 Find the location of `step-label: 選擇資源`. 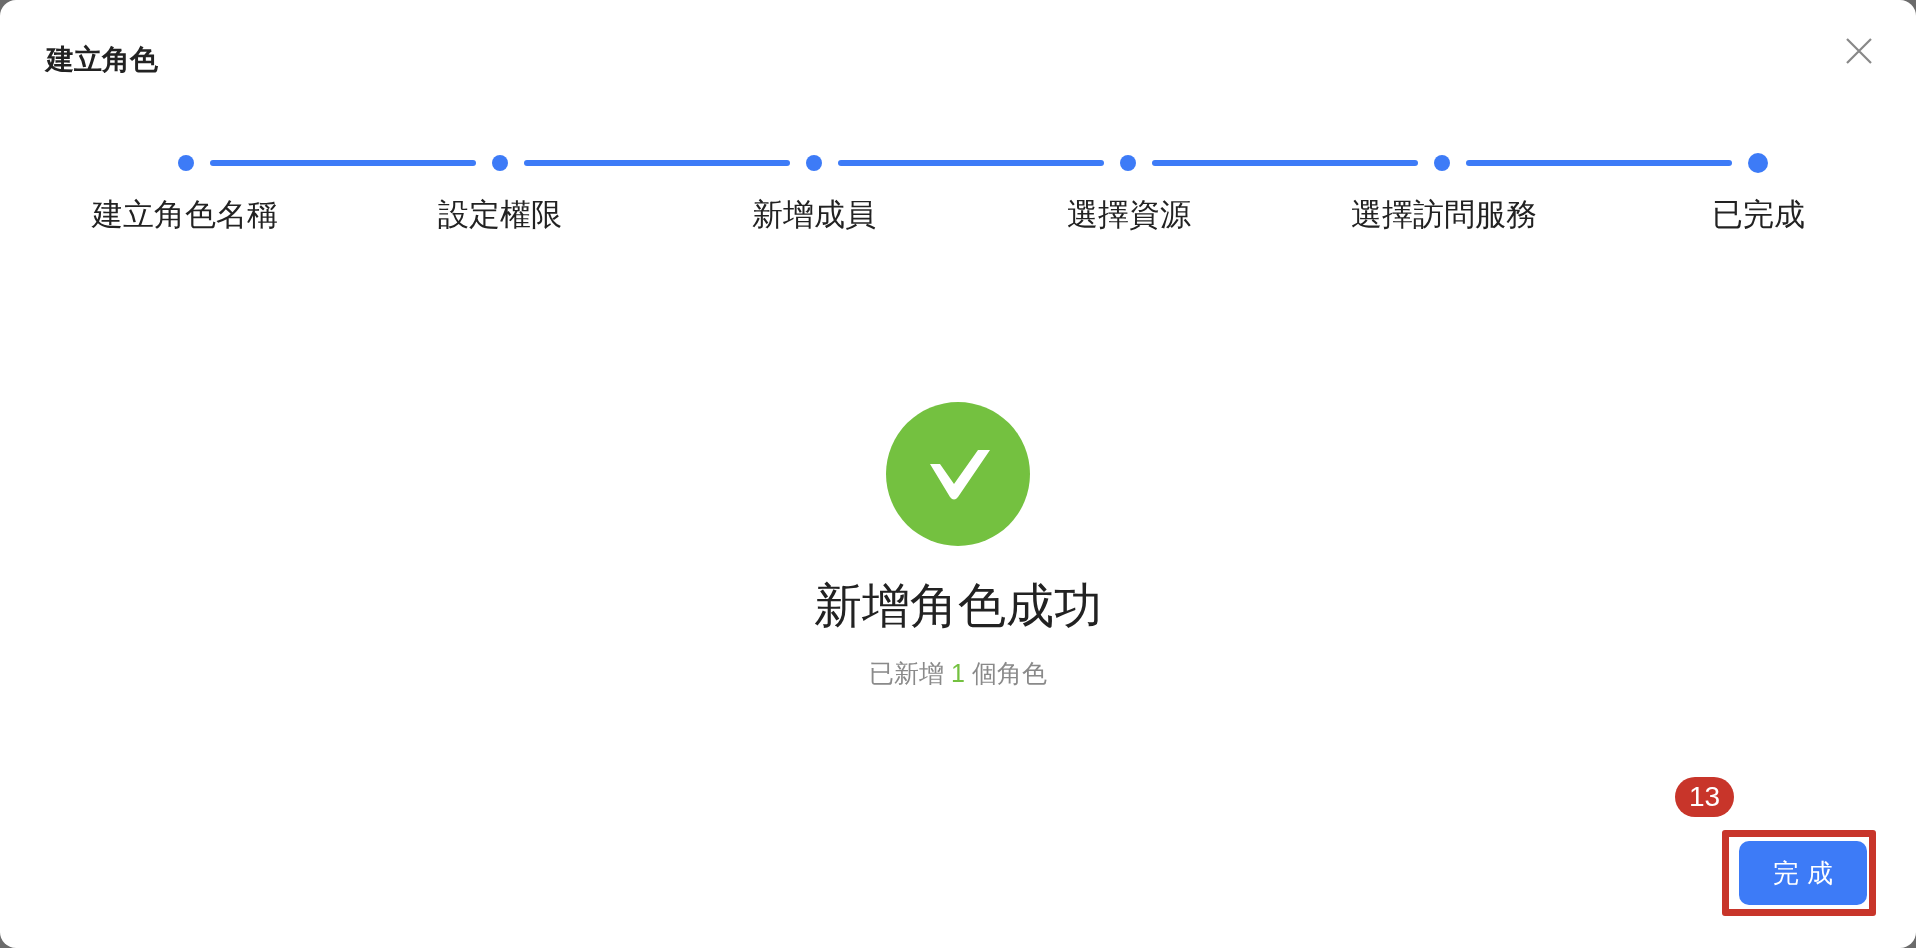

step-label: 選擇資源 is located at coordinates (1129, 215).